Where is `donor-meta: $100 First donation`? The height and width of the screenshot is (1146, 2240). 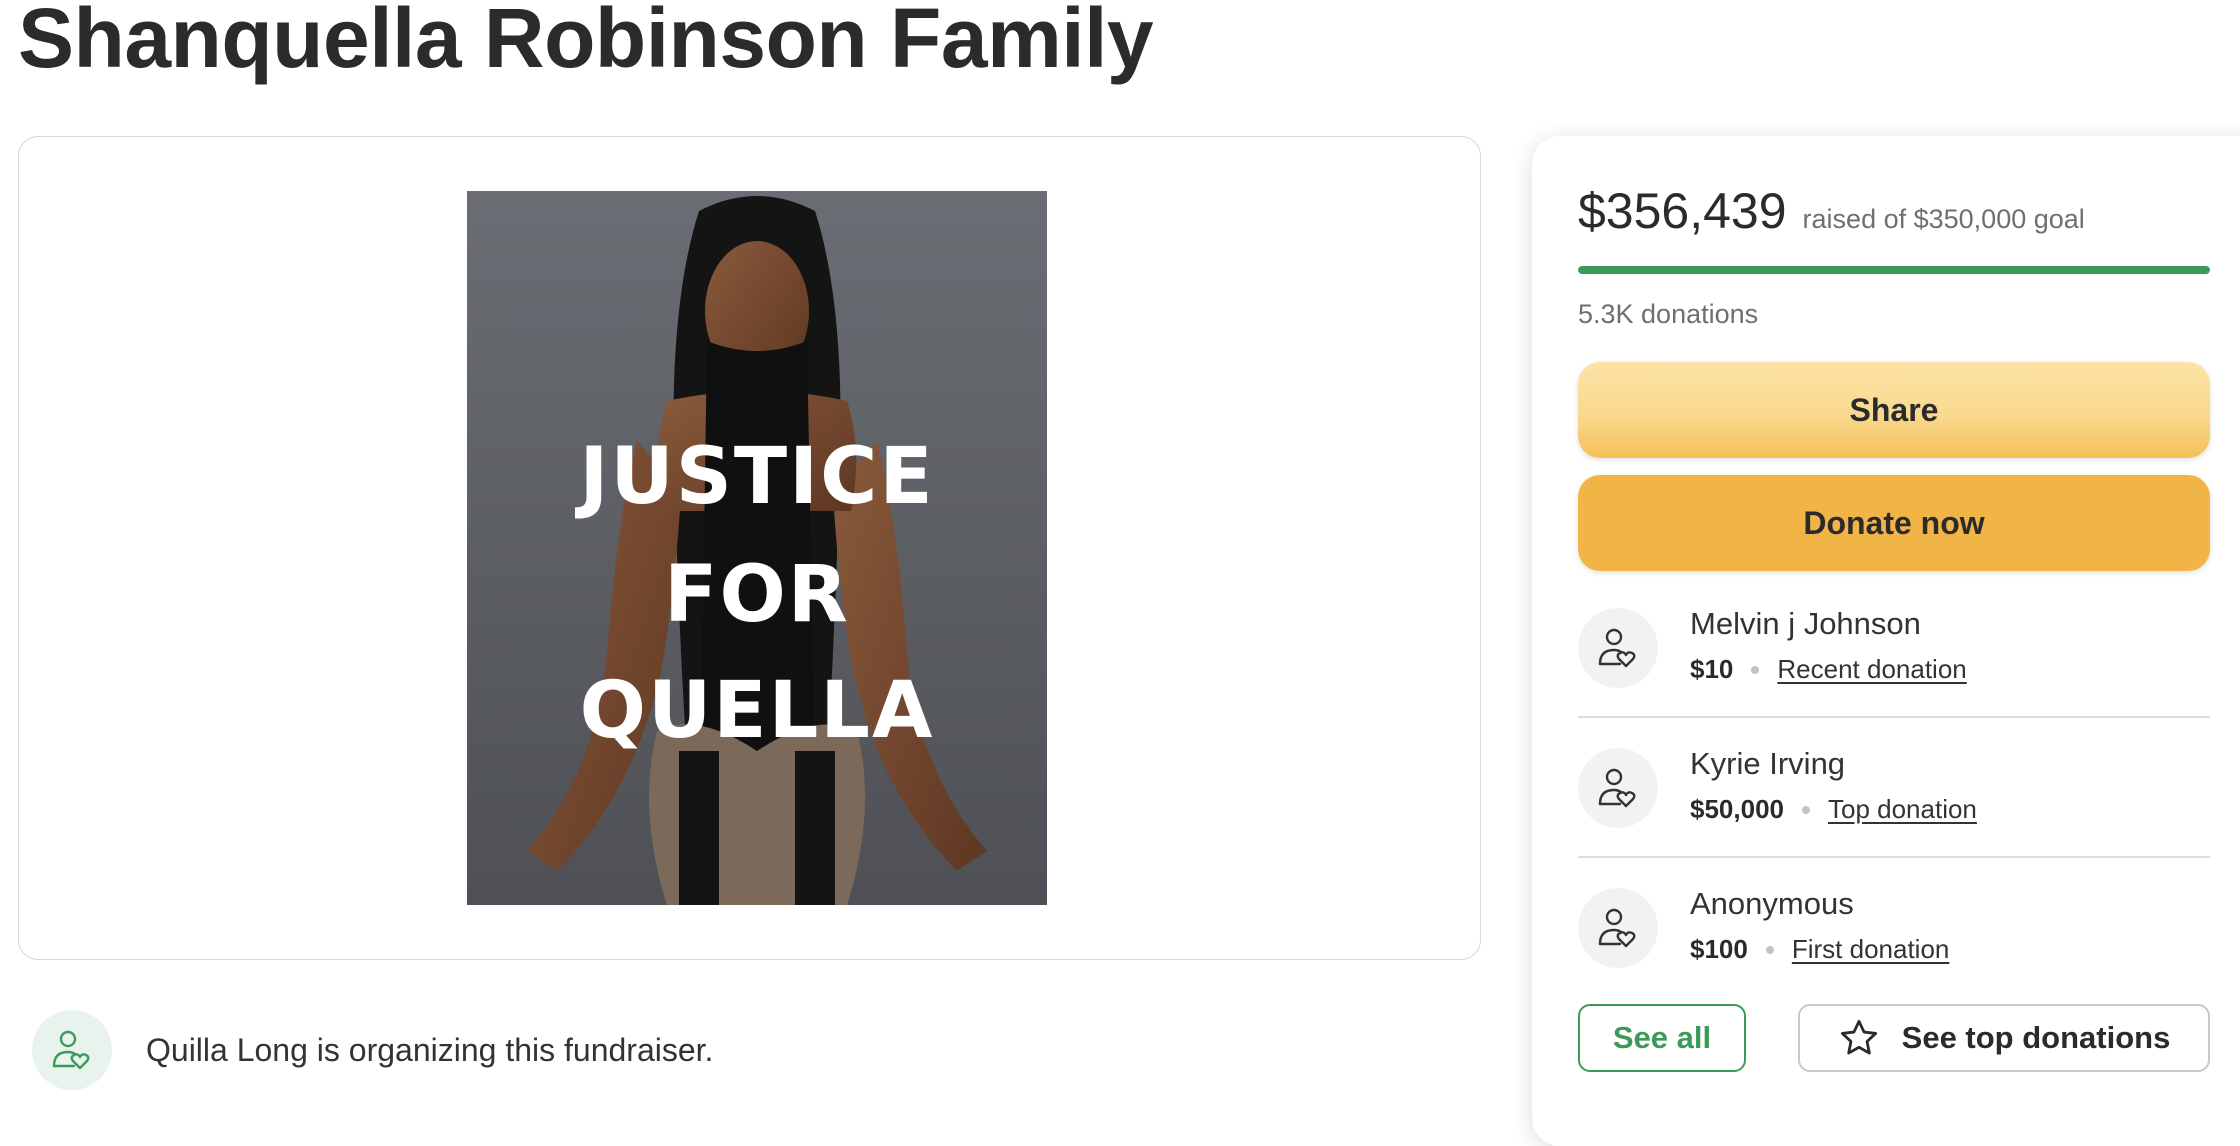
donor-meta: $100 First donation is located at coordinates (1819, 949).